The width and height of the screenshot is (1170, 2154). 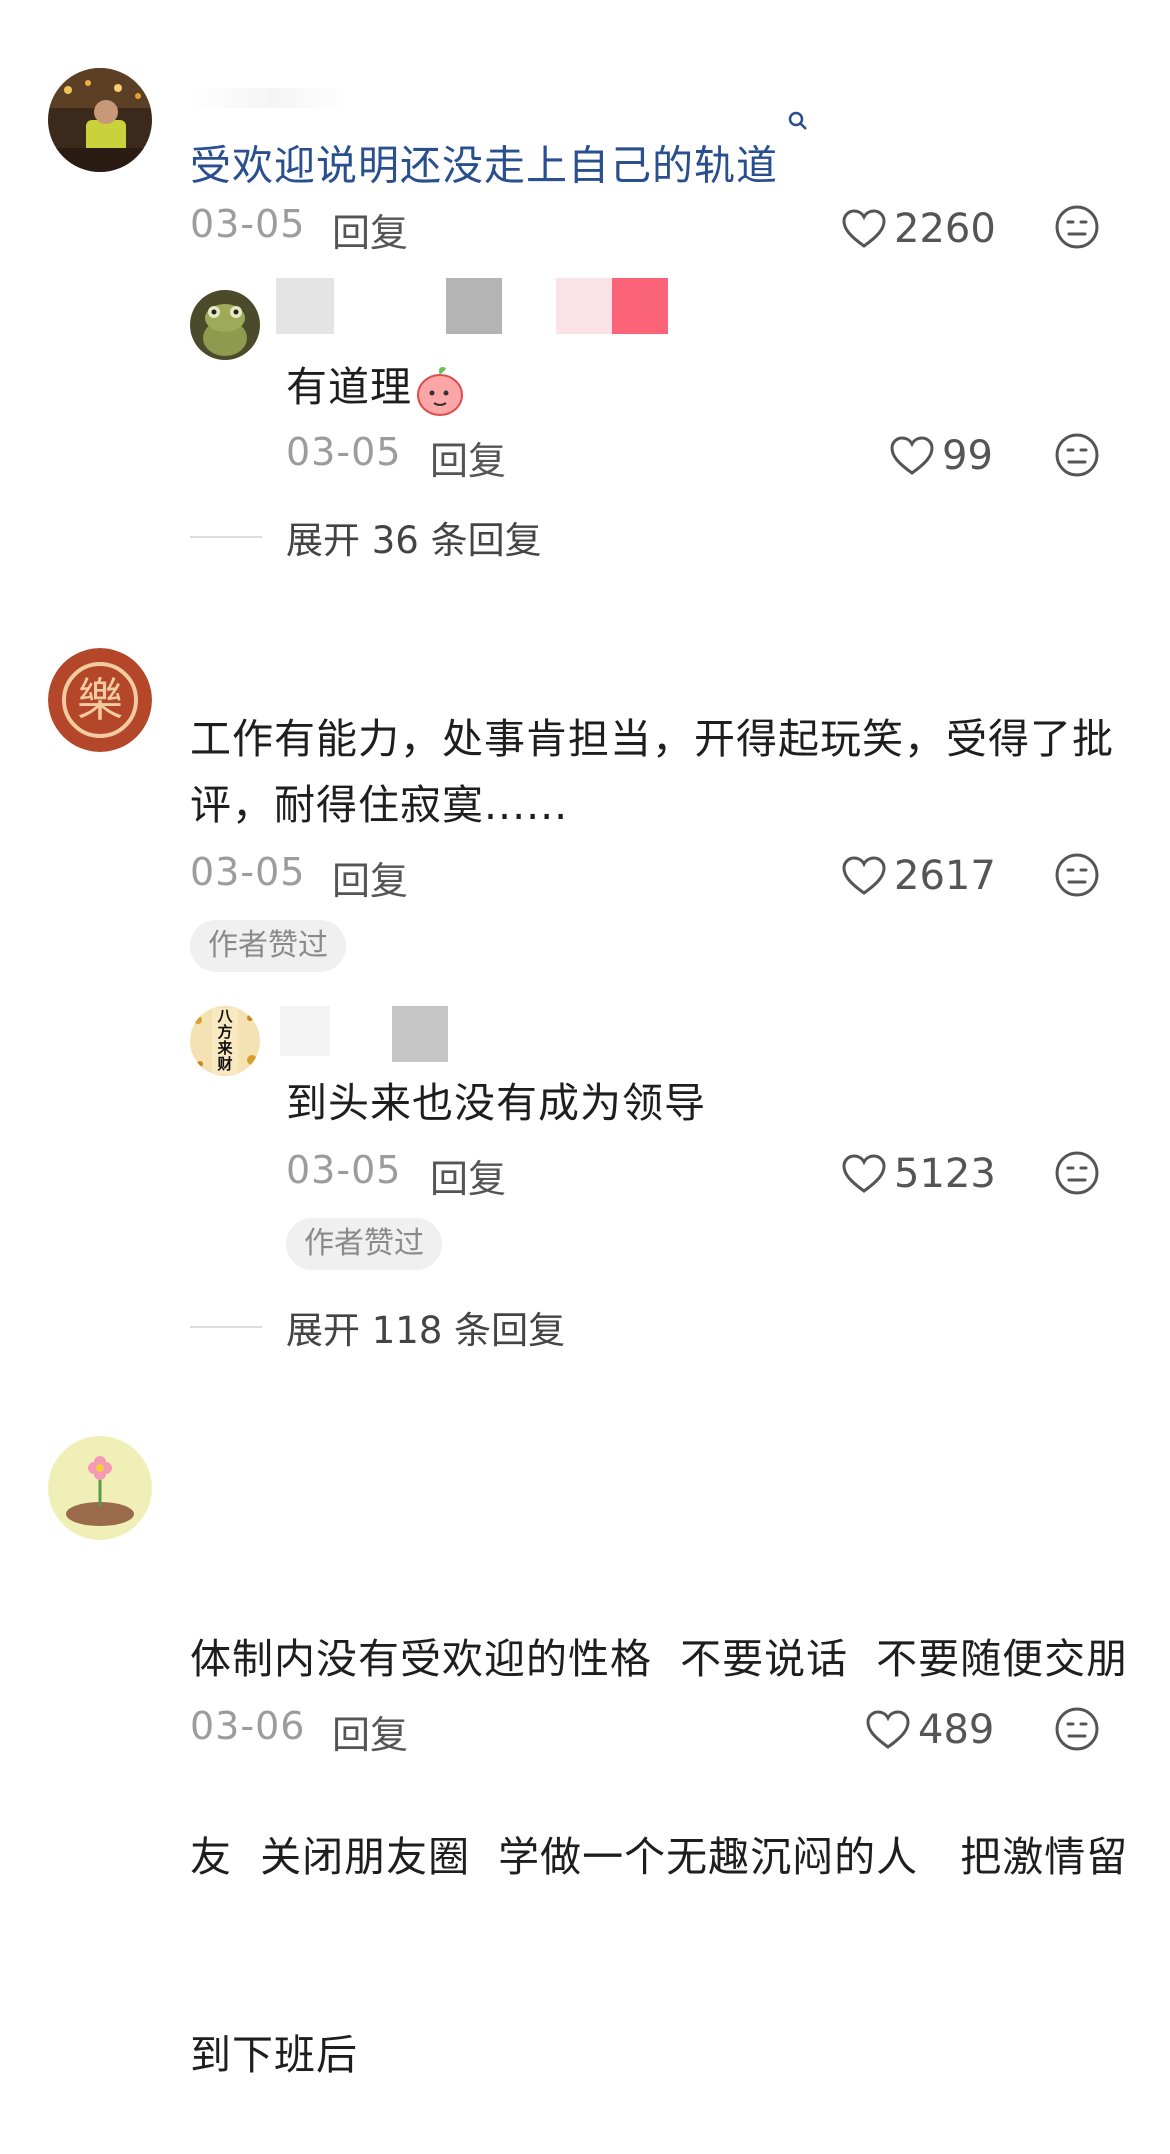 I want to click on flower-avatar-icon, so click(x=100, y=1488).